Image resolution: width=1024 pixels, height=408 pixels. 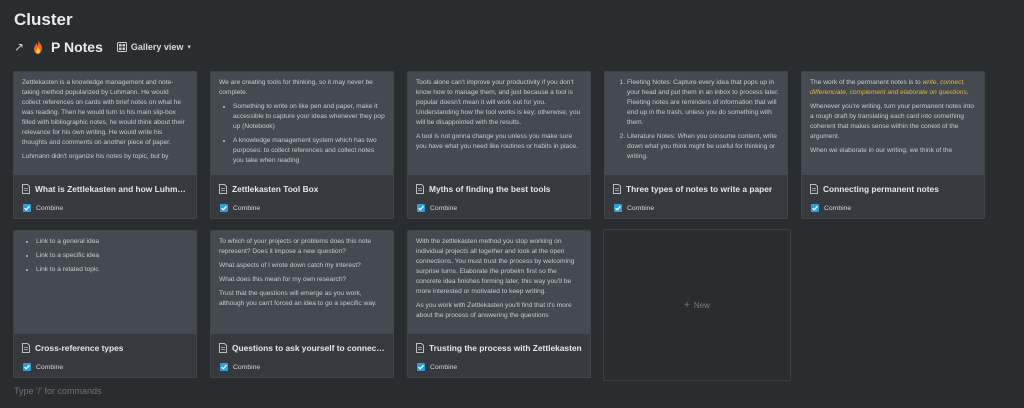 I want to click on card-title: Myths of finding the best tools, so click(x=490, y=189).